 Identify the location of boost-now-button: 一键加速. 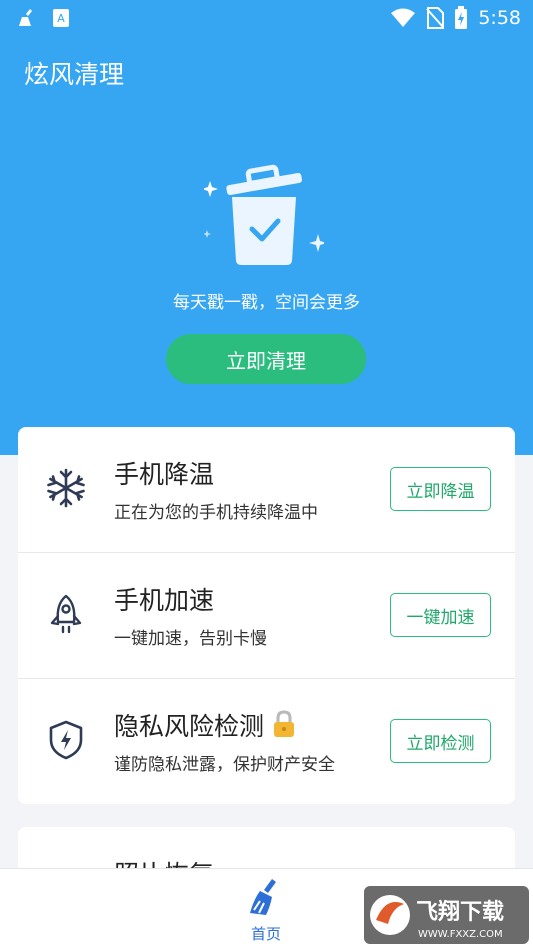
(440, 615).